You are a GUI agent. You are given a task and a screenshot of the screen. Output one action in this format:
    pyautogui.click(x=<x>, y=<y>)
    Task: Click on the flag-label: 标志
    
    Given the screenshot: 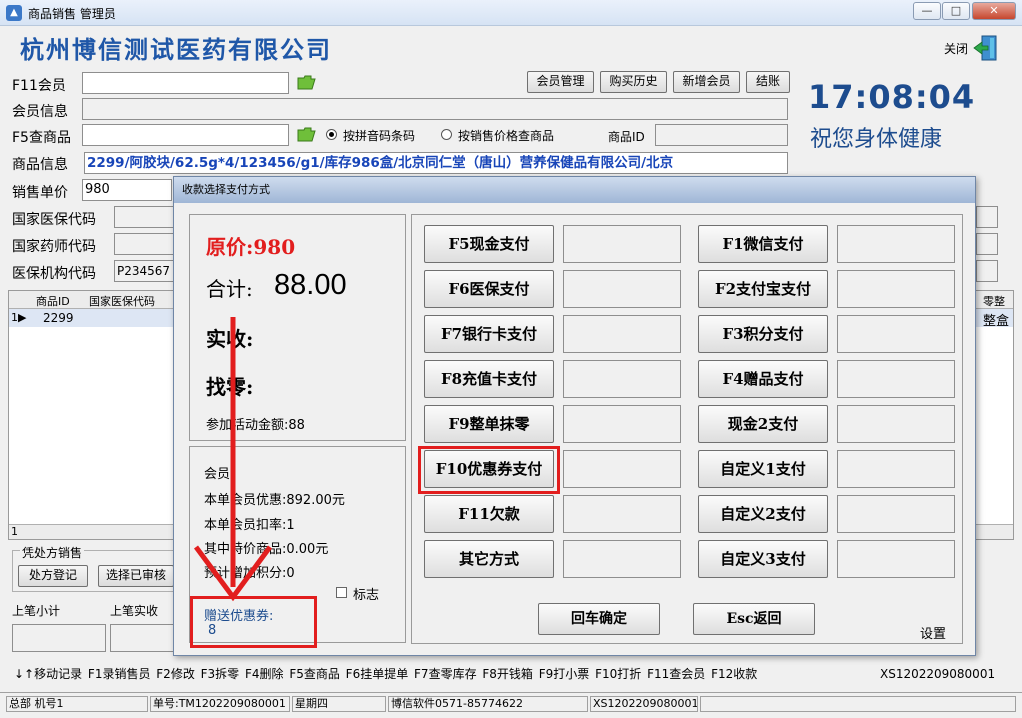 What is the action you would take?
    pyautogui.click(x=366, y=595)
    